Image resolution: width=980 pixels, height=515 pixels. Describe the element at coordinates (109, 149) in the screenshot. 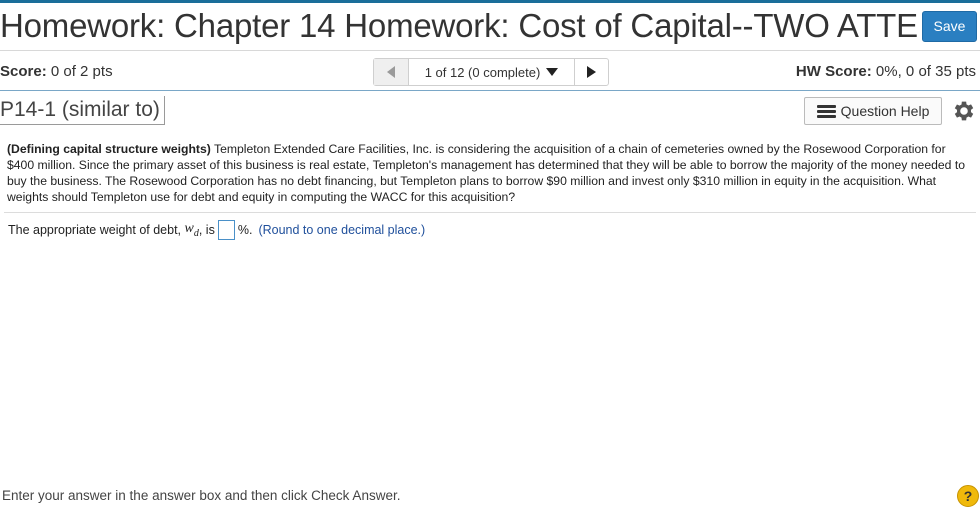

I see `question-title: (Defining capital structure weights)` at that location.